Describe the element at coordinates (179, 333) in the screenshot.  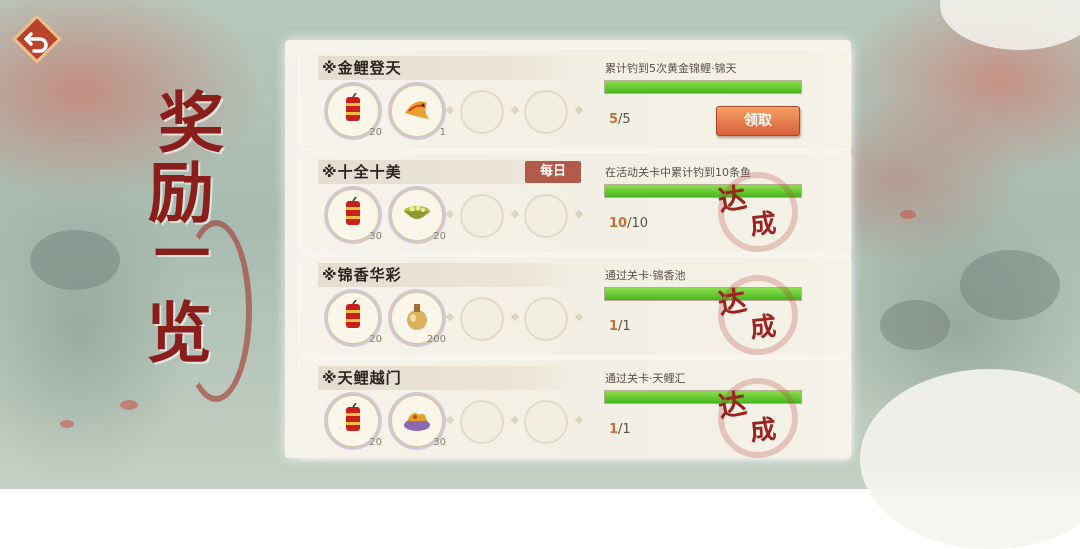
I see `title-char: 览` at that location.